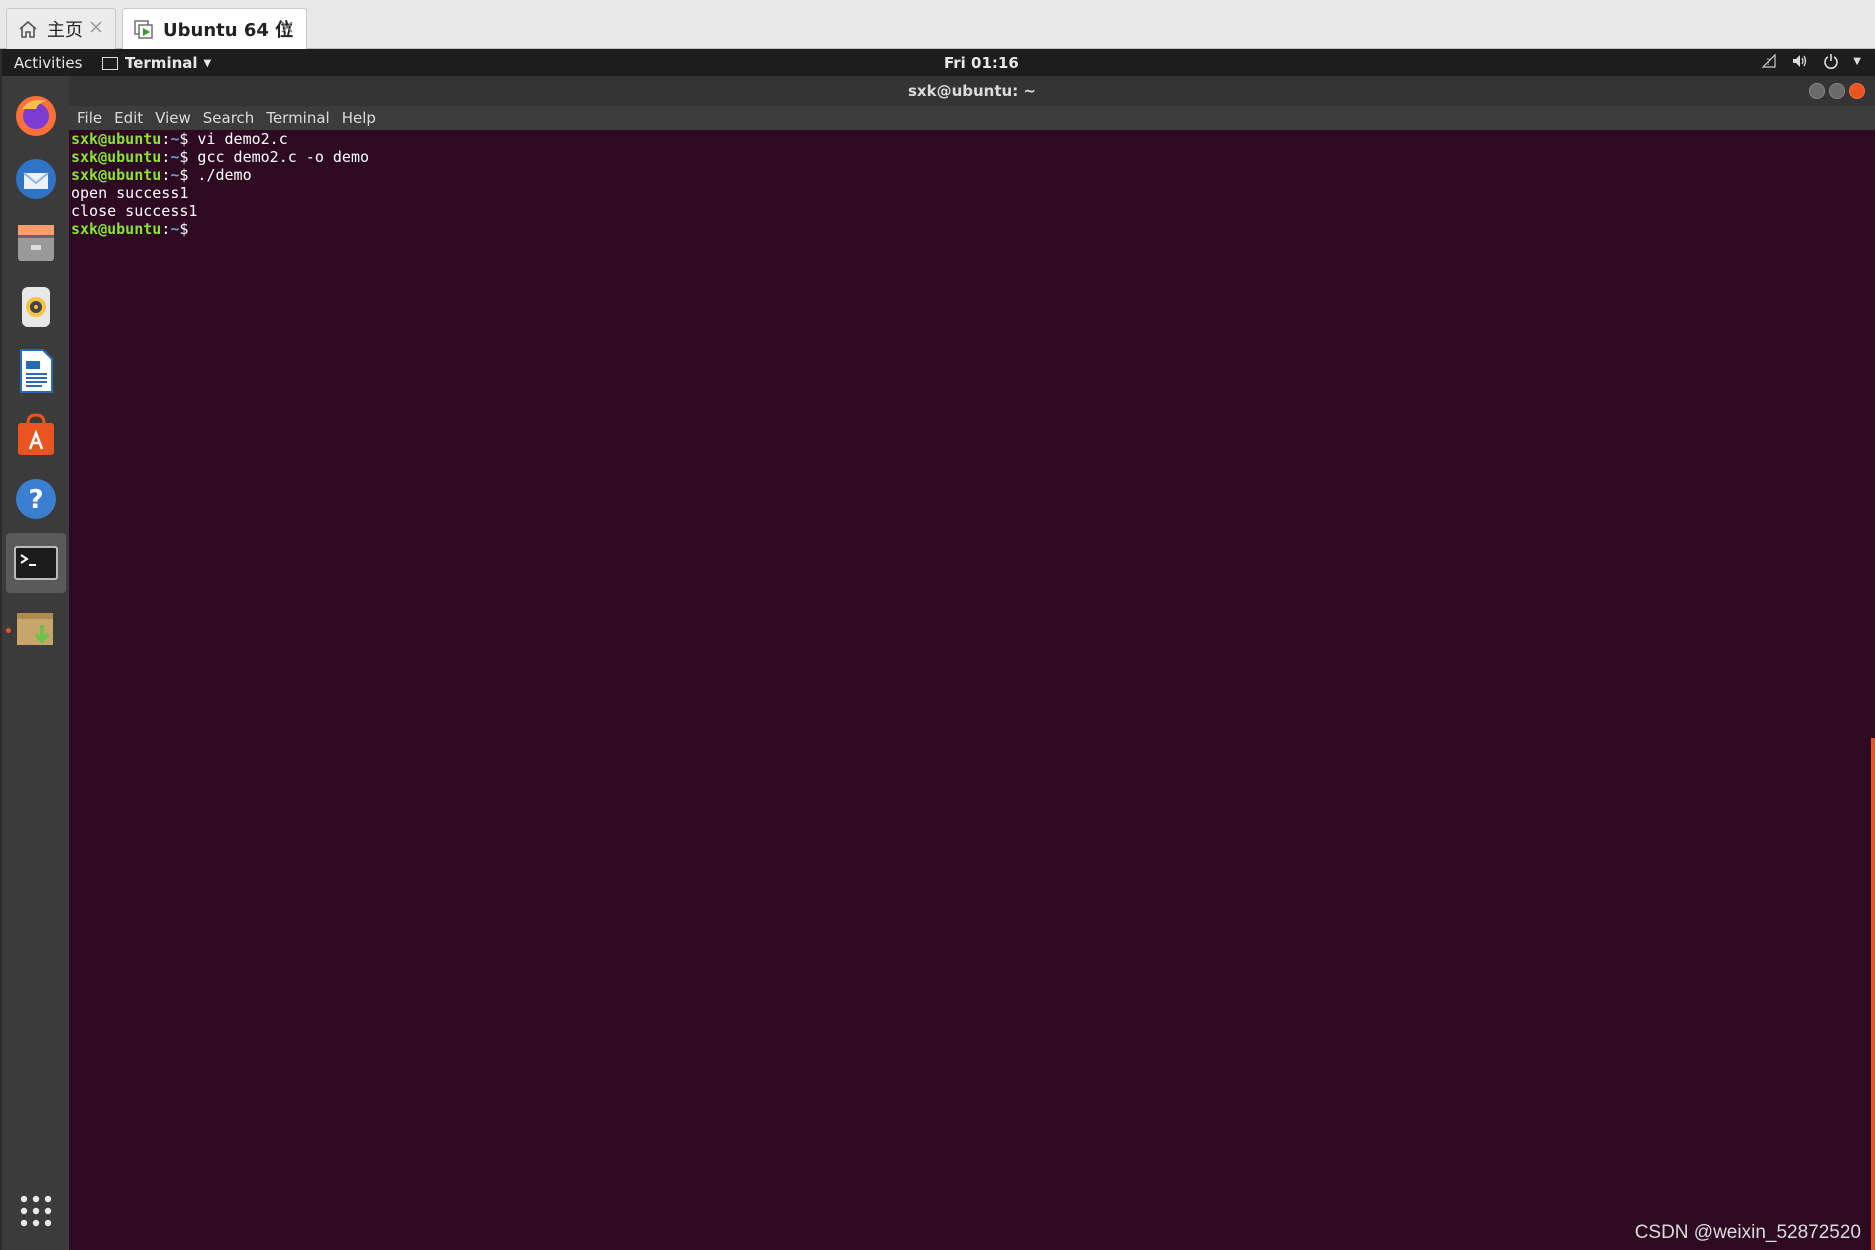 This screenshot has width=1875, height=1250. I want to click on tab-ubuntu-vm: Ubuntu 64 位, so click(214, 28).